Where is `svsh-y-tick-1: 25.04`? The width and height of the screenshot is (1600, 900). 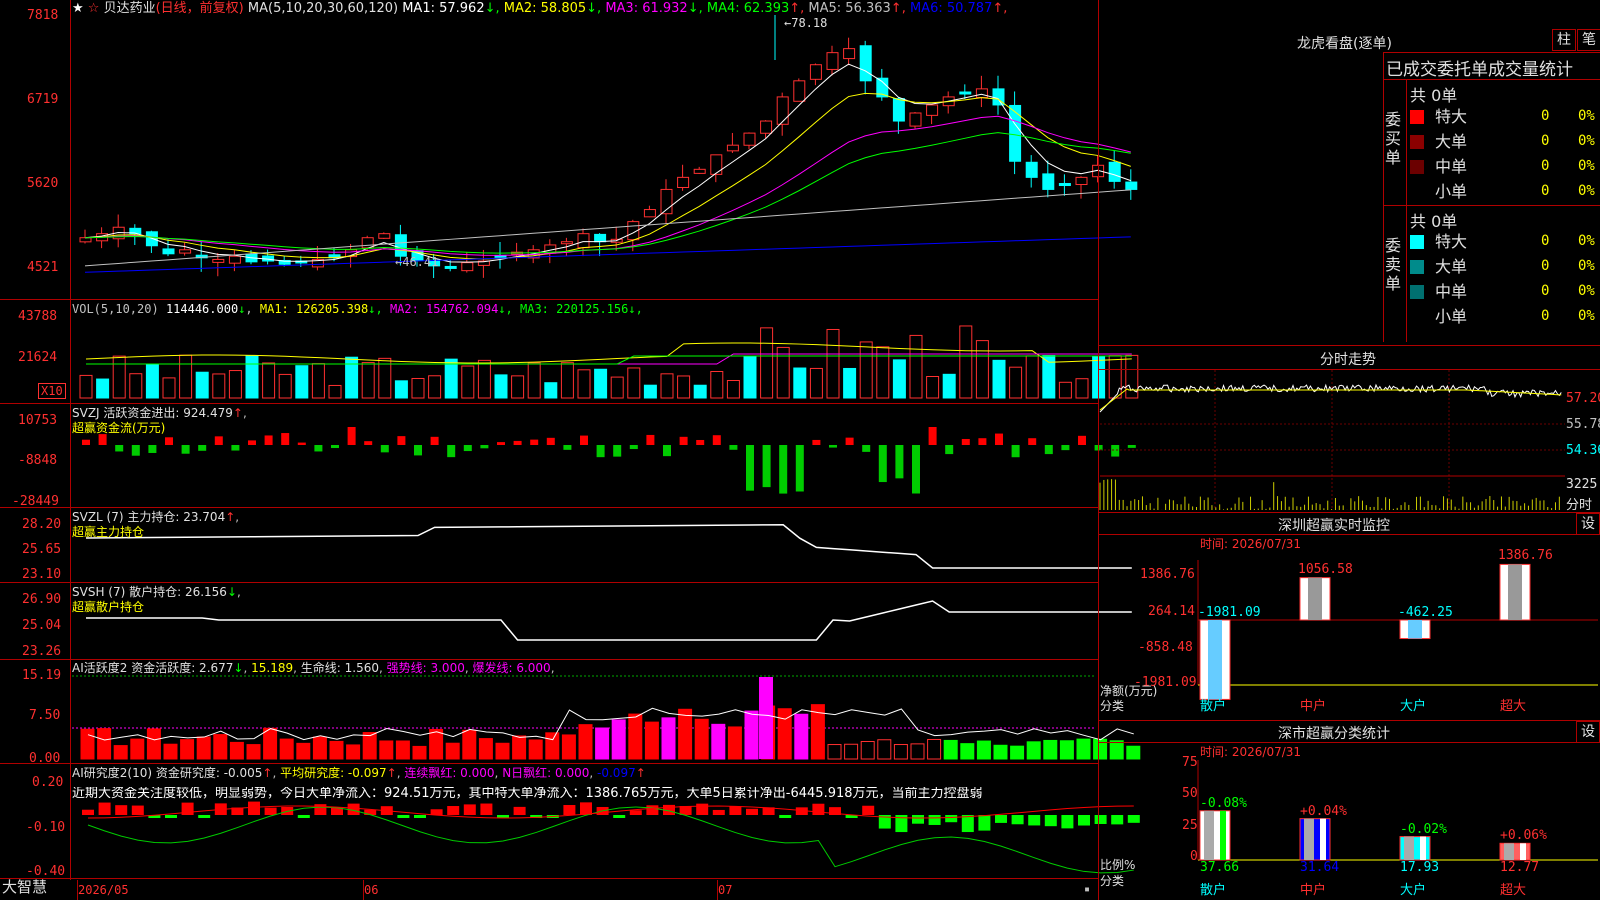
svsh-y-tick-1: 25.04 is located at coordinates (42, 625).